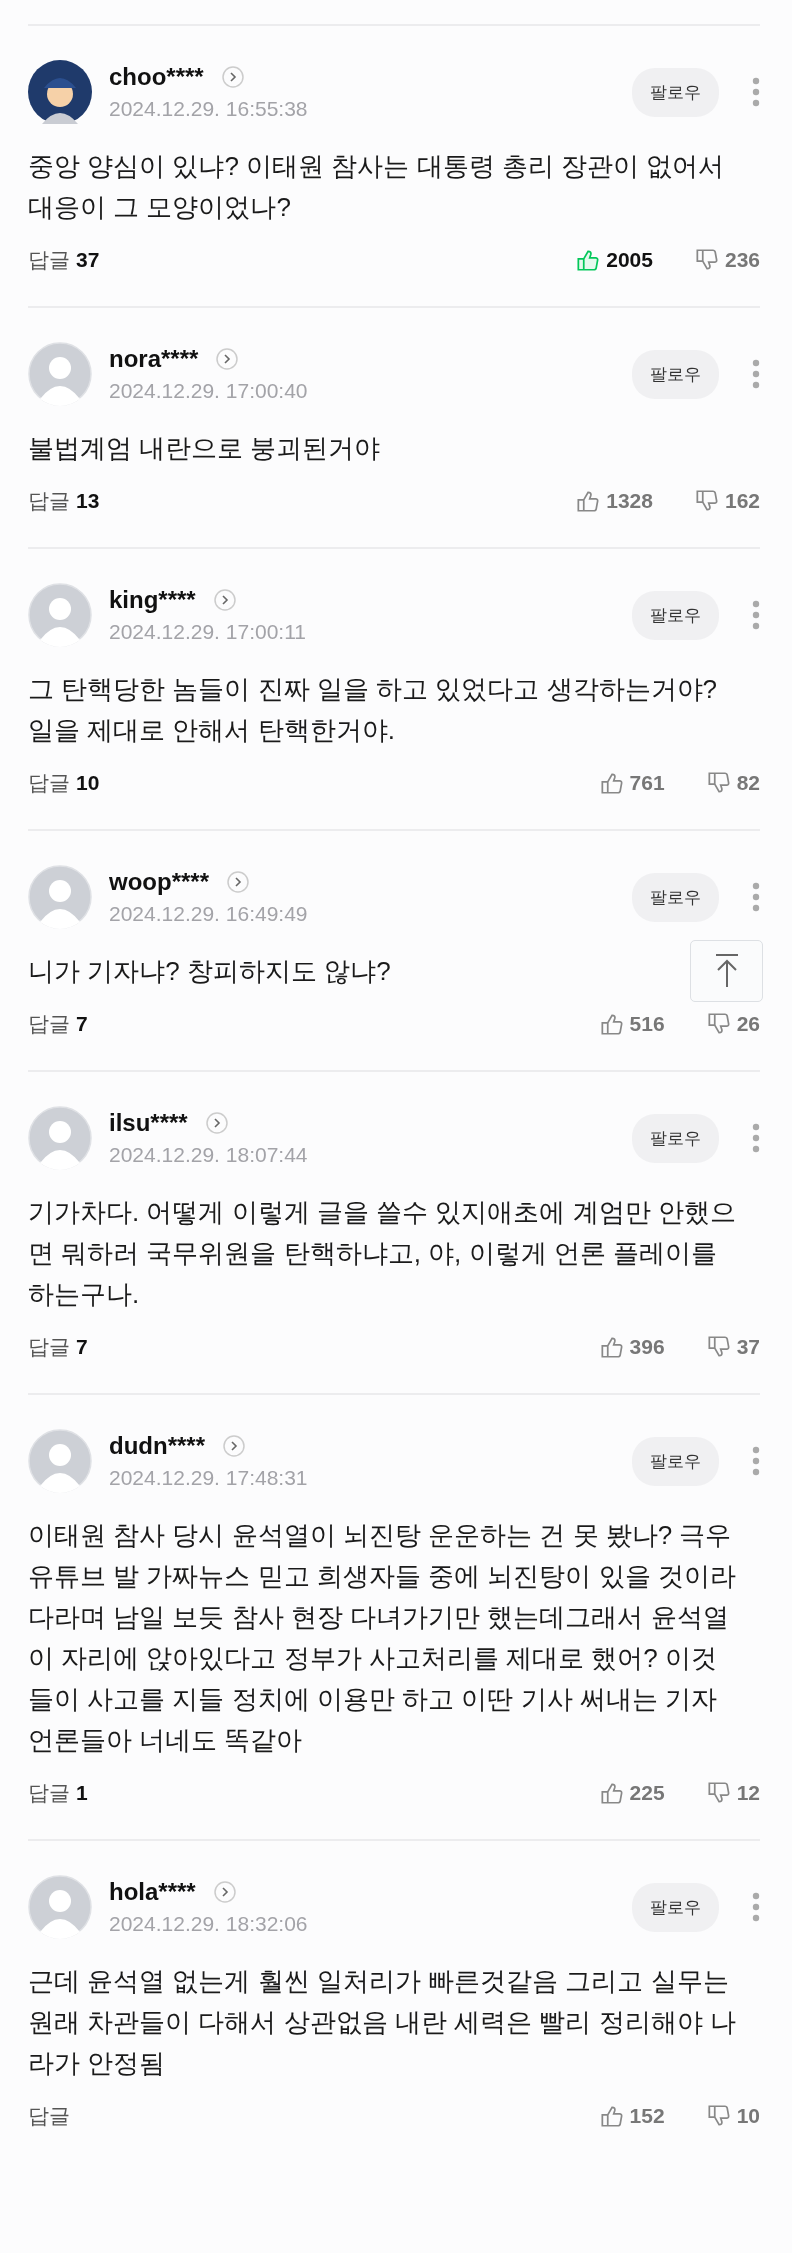 This screenshot has width=792, height=2253. What do you see at coordinates (64, 783) in the screenshot?
I see `reply-link: 답글 10` at bounding box center [64, 783].